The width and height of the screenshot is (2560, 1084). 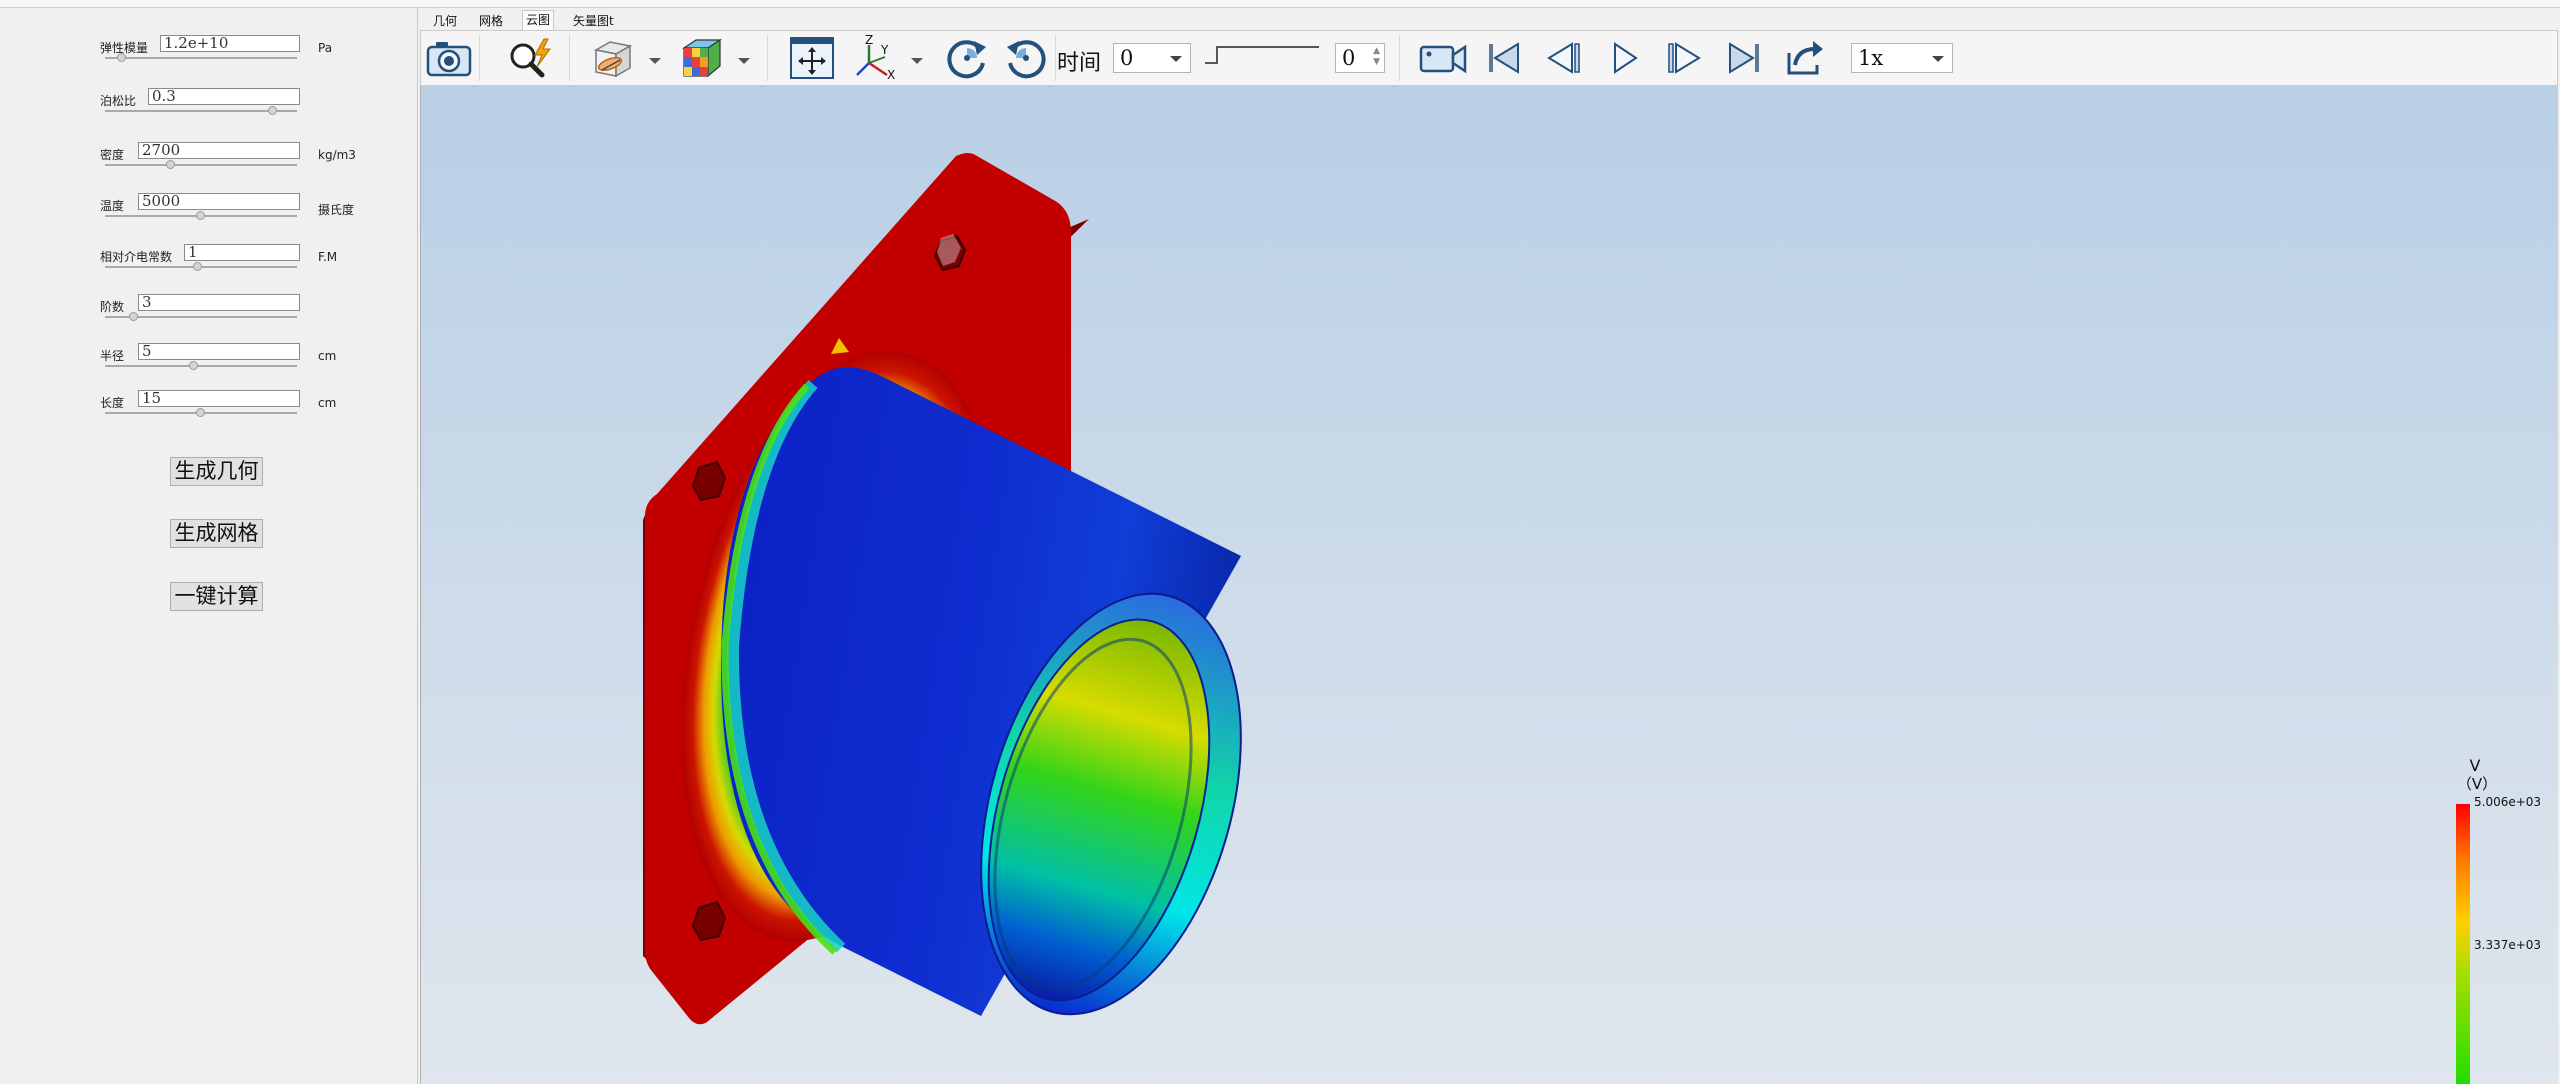 I want to click on export-arrow-icon, so click(x=1805, y=58).